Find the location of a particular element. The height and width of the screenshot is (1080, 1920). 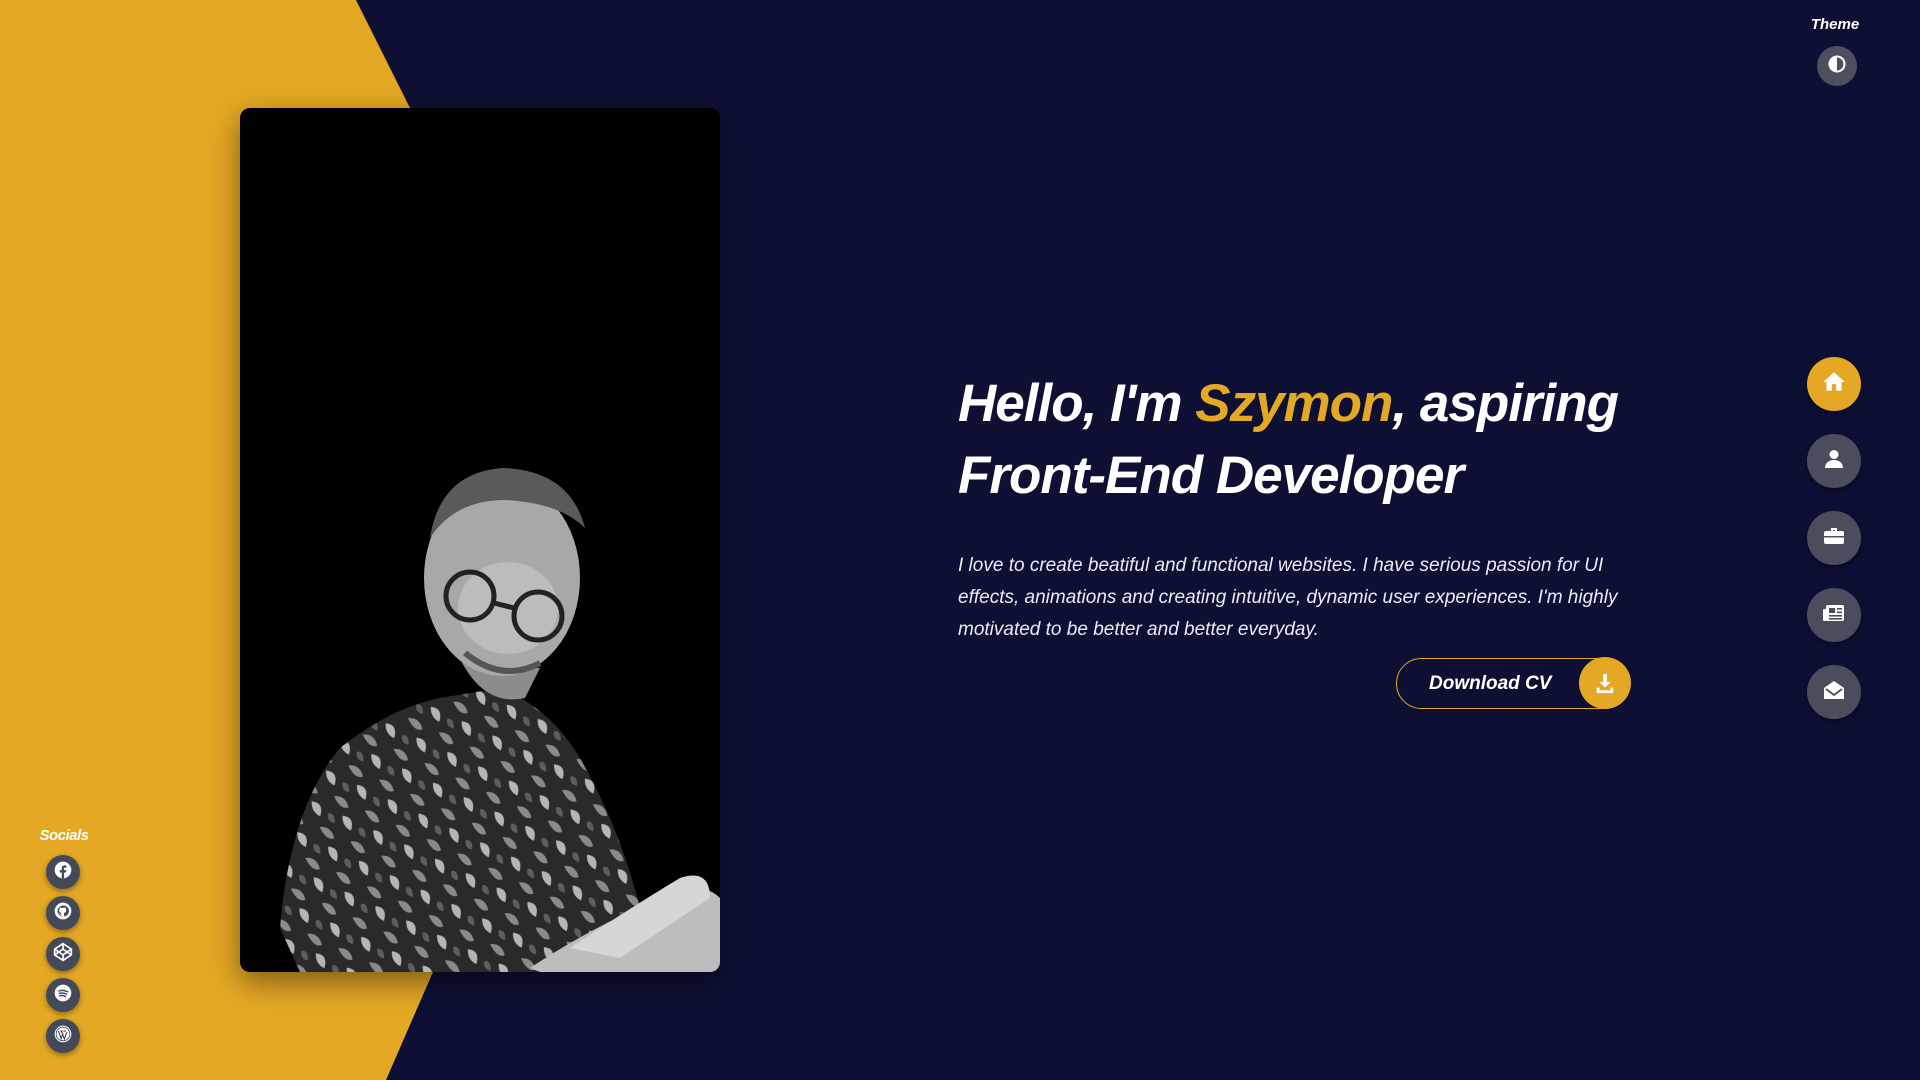

envelope-open-icon is located at coordinates (1834, 692).